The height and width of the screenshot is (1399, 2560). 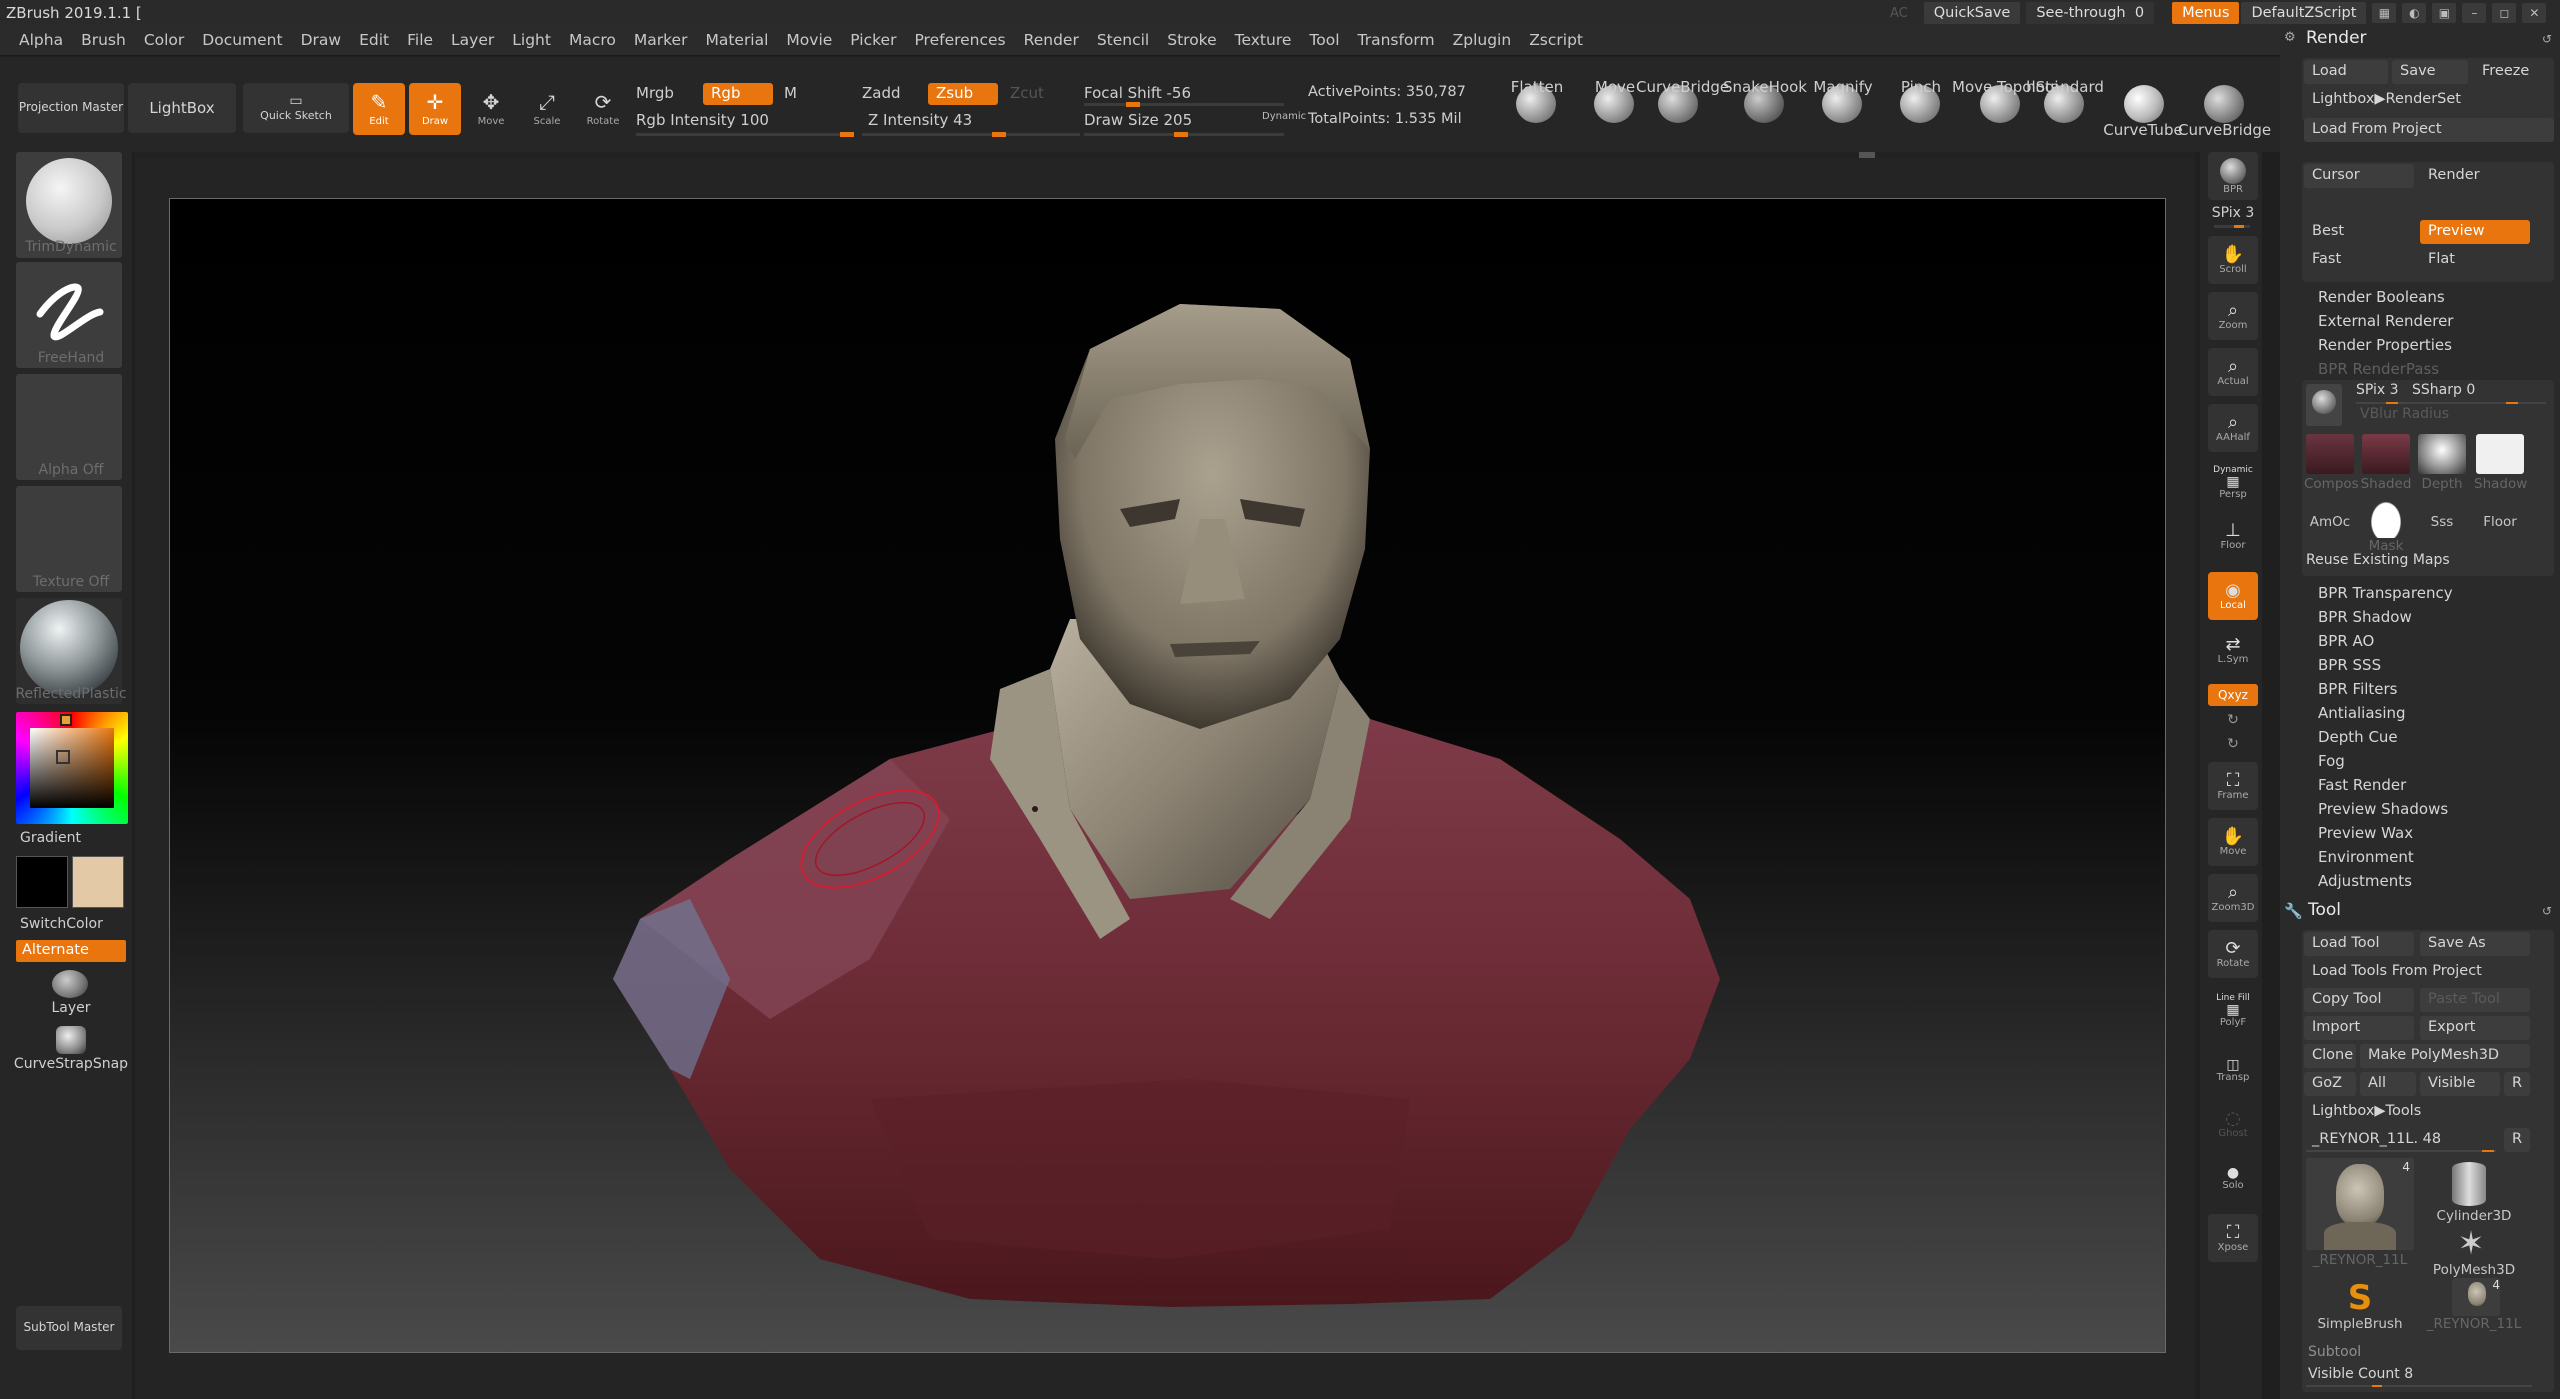 What do you see at coordinates (2365, 617) in the screenshot?
I see `bpr-shadow-item: BPR Shadow` at bounding box center [2365, 617].